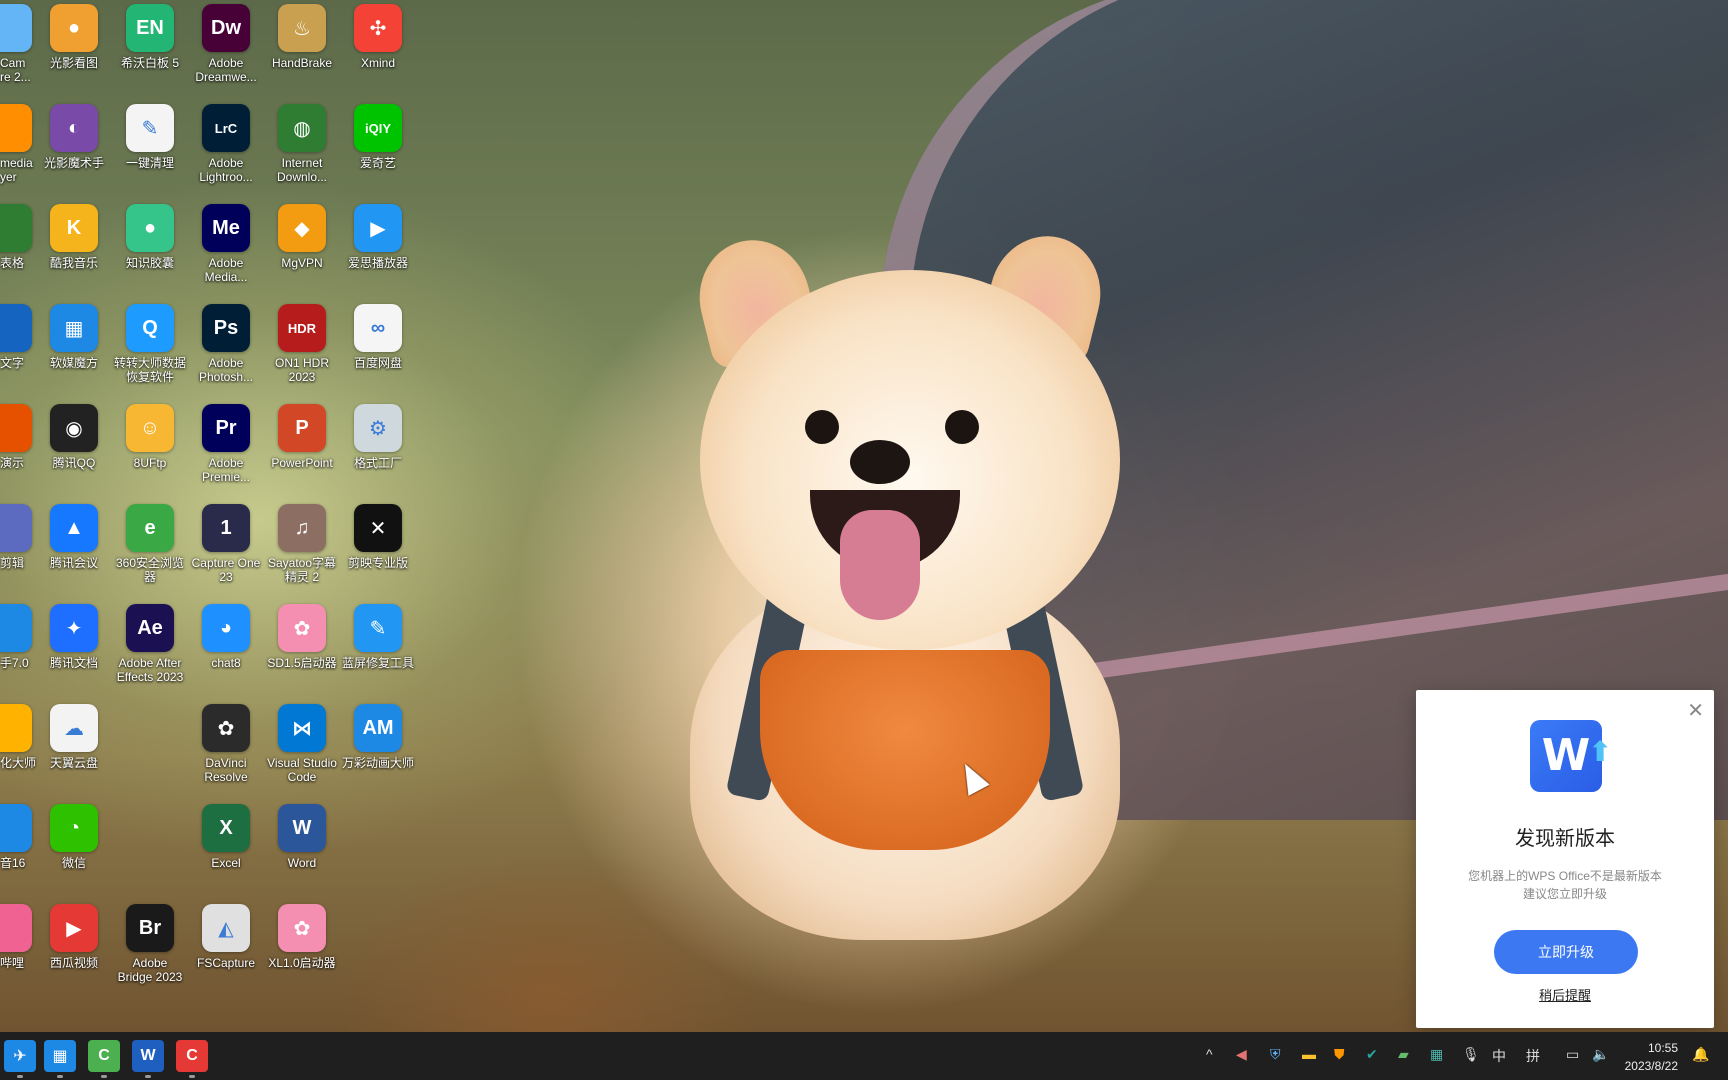  I want to click on desktop-shortcut-partial: media yer, so click(19, 144).